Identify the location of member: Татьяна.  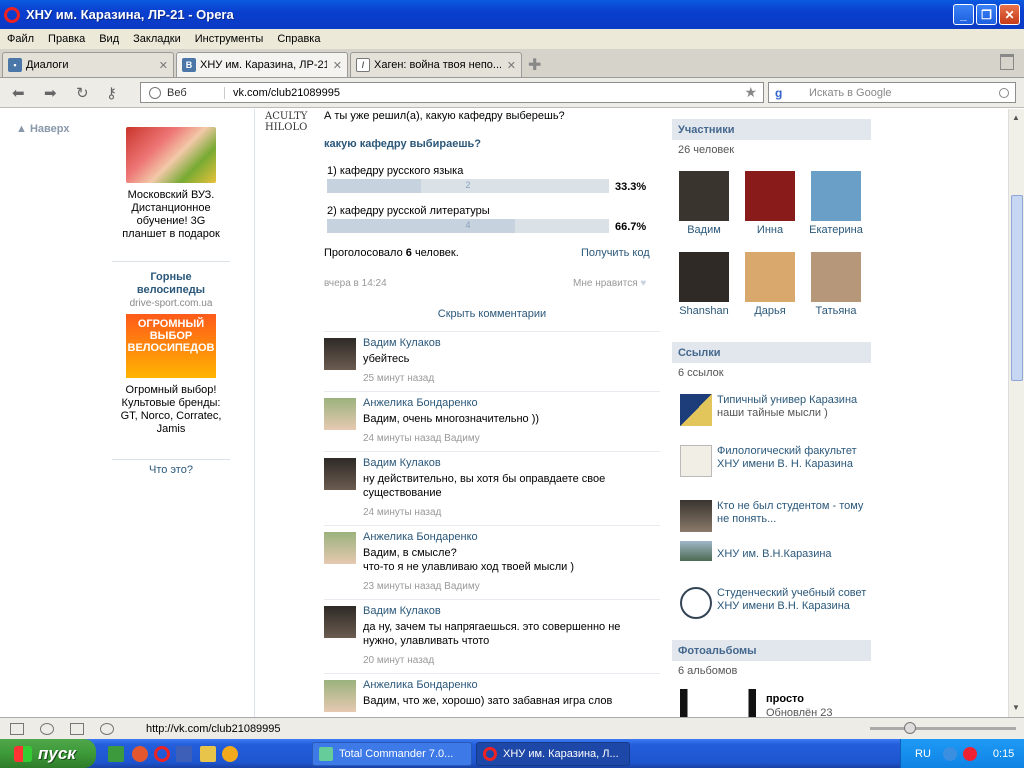
(836, 284).